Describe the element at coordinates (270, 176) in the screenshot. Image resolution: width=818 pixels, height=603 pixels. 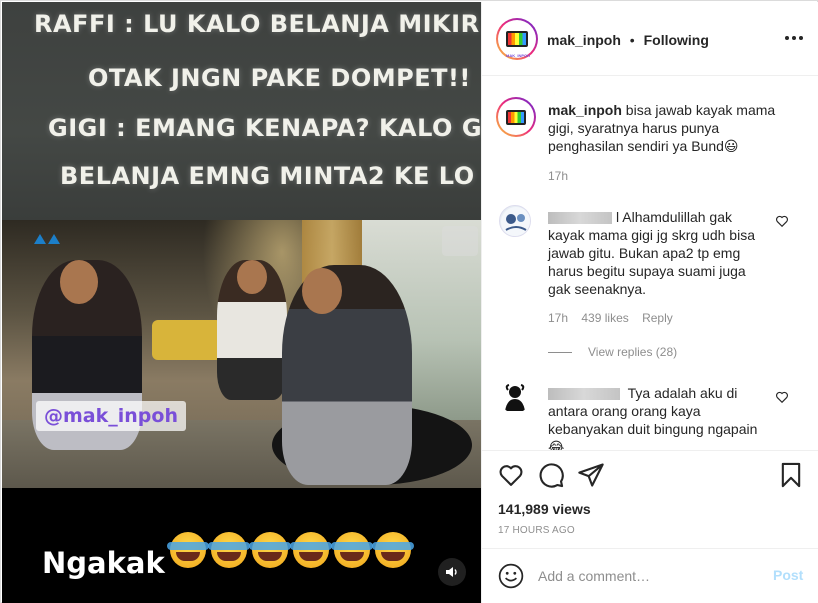
I see `video-caption-line: BELANJA EMNG MINTA2 KE LO !!!` at that location.